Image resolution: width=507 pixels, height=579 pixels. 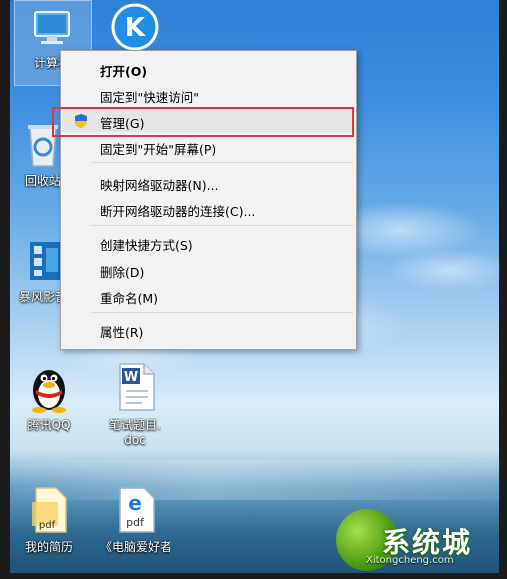 What do you see at coordinates (48, 547) in the screenshot?
I see `desktop-icon-label: 我的简历` at bounding box center [48, 547].